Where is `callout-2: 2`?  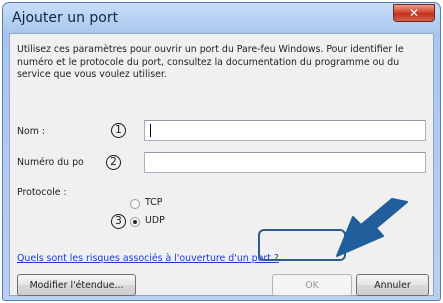 callout-2: 2 is located at coordinates (113, 162).